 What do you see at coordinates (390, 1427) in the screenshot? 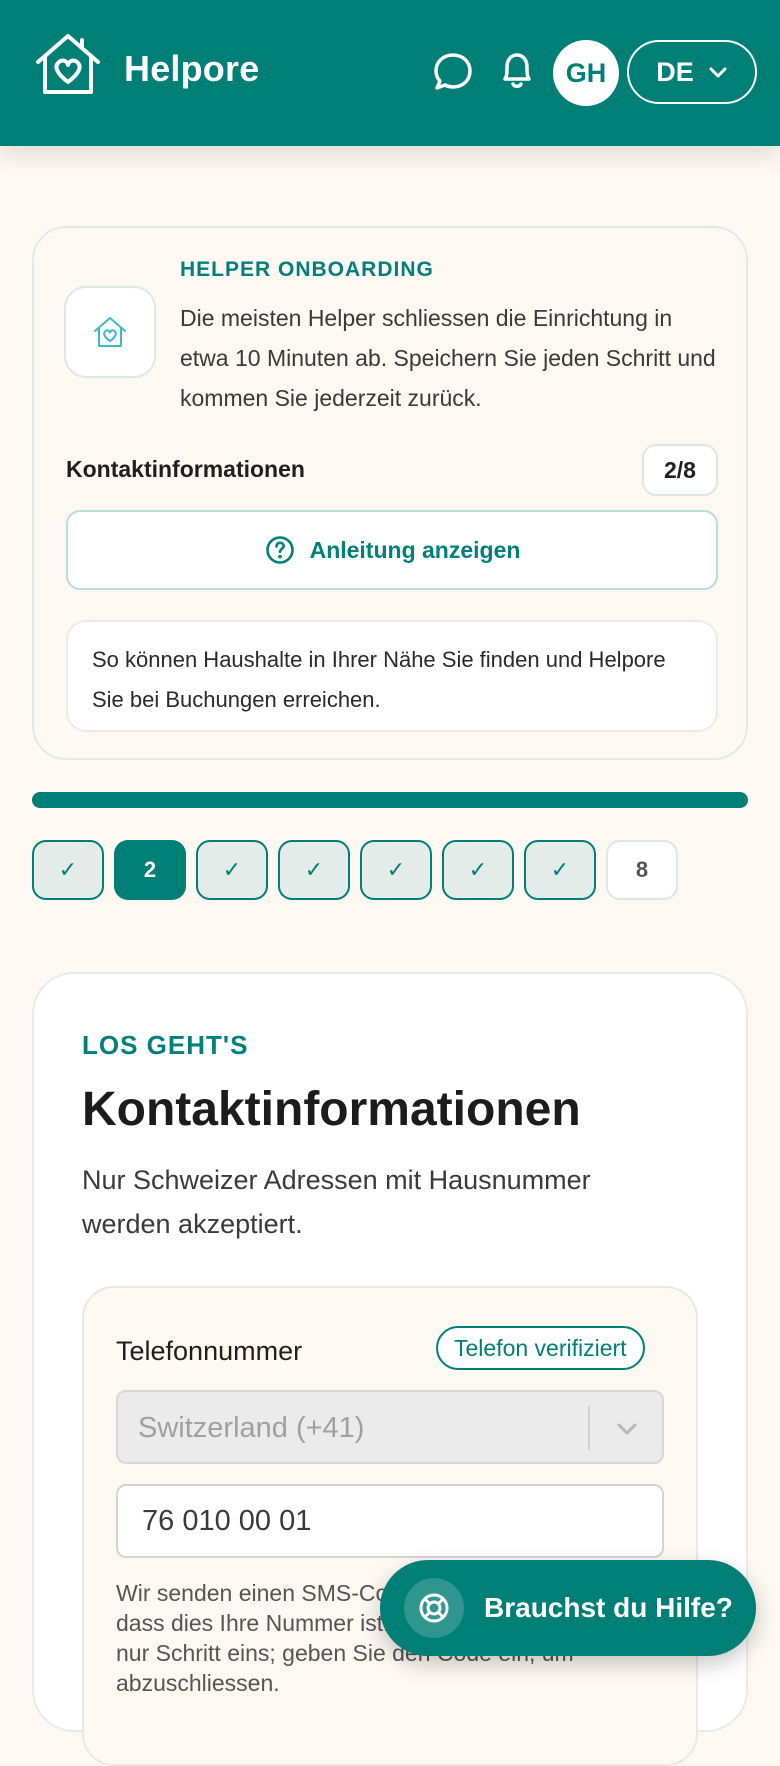
I see `country-code-select: Switzerland (+41)` at bounding box center [390, 1427].